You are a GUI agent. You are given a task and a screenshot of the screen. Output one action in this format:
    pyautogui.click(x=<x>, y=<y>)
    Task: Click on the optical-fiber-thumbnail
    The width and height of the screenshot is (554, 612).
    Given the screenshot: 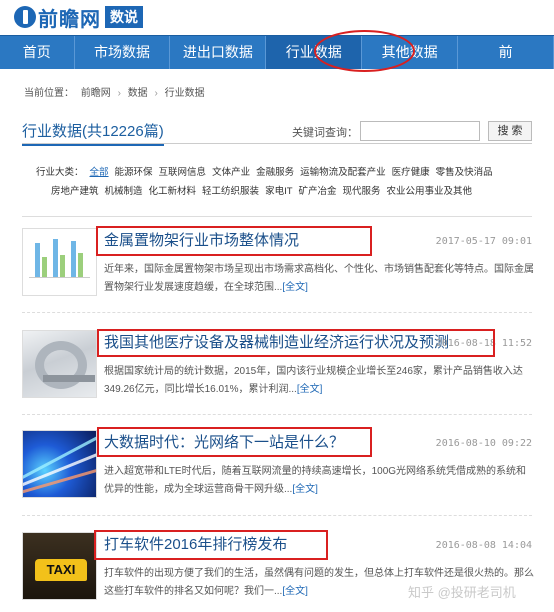 What is the action you would take?
    pyautogui.click(x=59, y=464)
    